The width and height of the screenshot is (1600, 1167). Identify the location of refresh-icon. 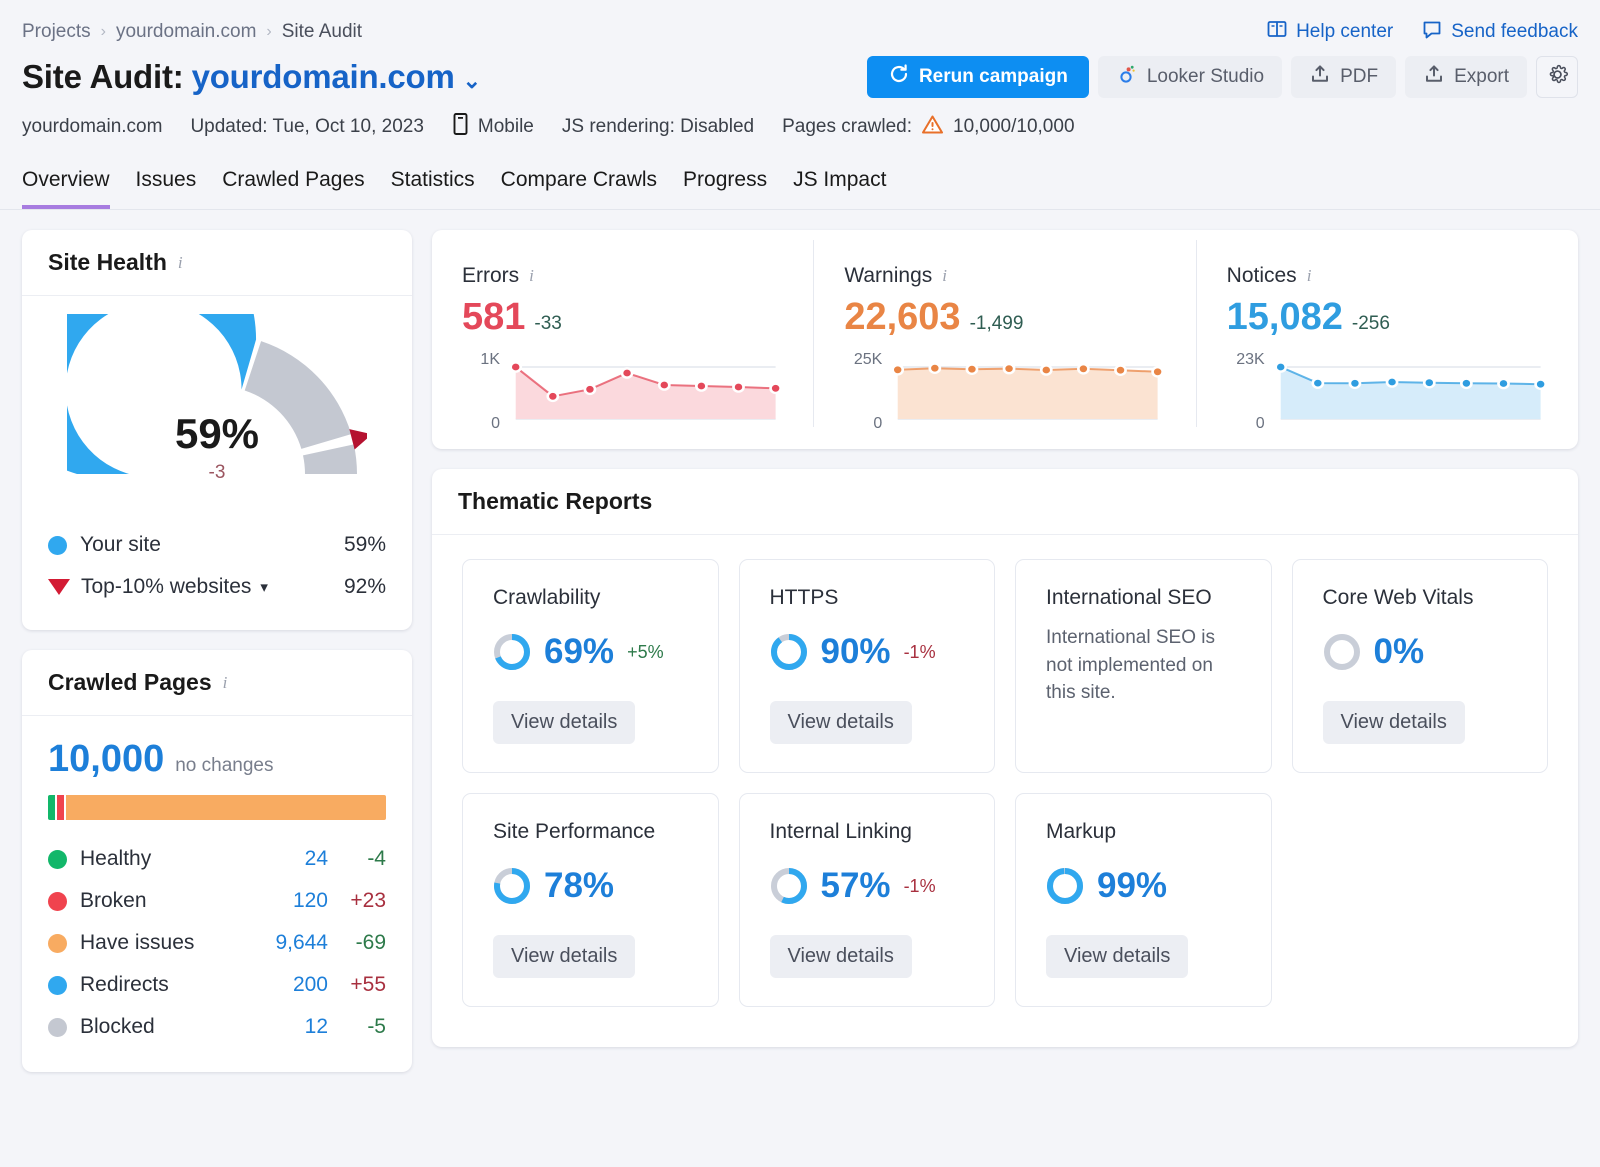
(899, 77).